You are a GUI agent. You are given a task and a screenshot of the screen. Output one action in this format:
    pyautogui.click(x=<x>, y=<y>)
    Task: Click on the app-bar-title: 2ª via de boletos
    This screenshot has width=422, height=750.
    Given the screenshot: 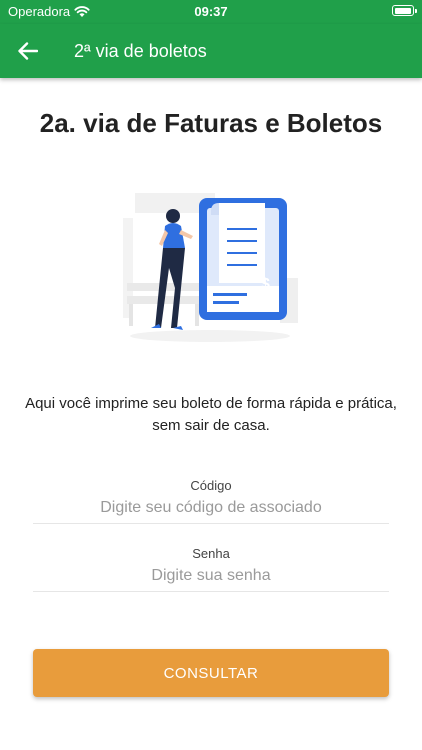 What is the action you would take?
    pyautogui.click(x=140, y=50)
    